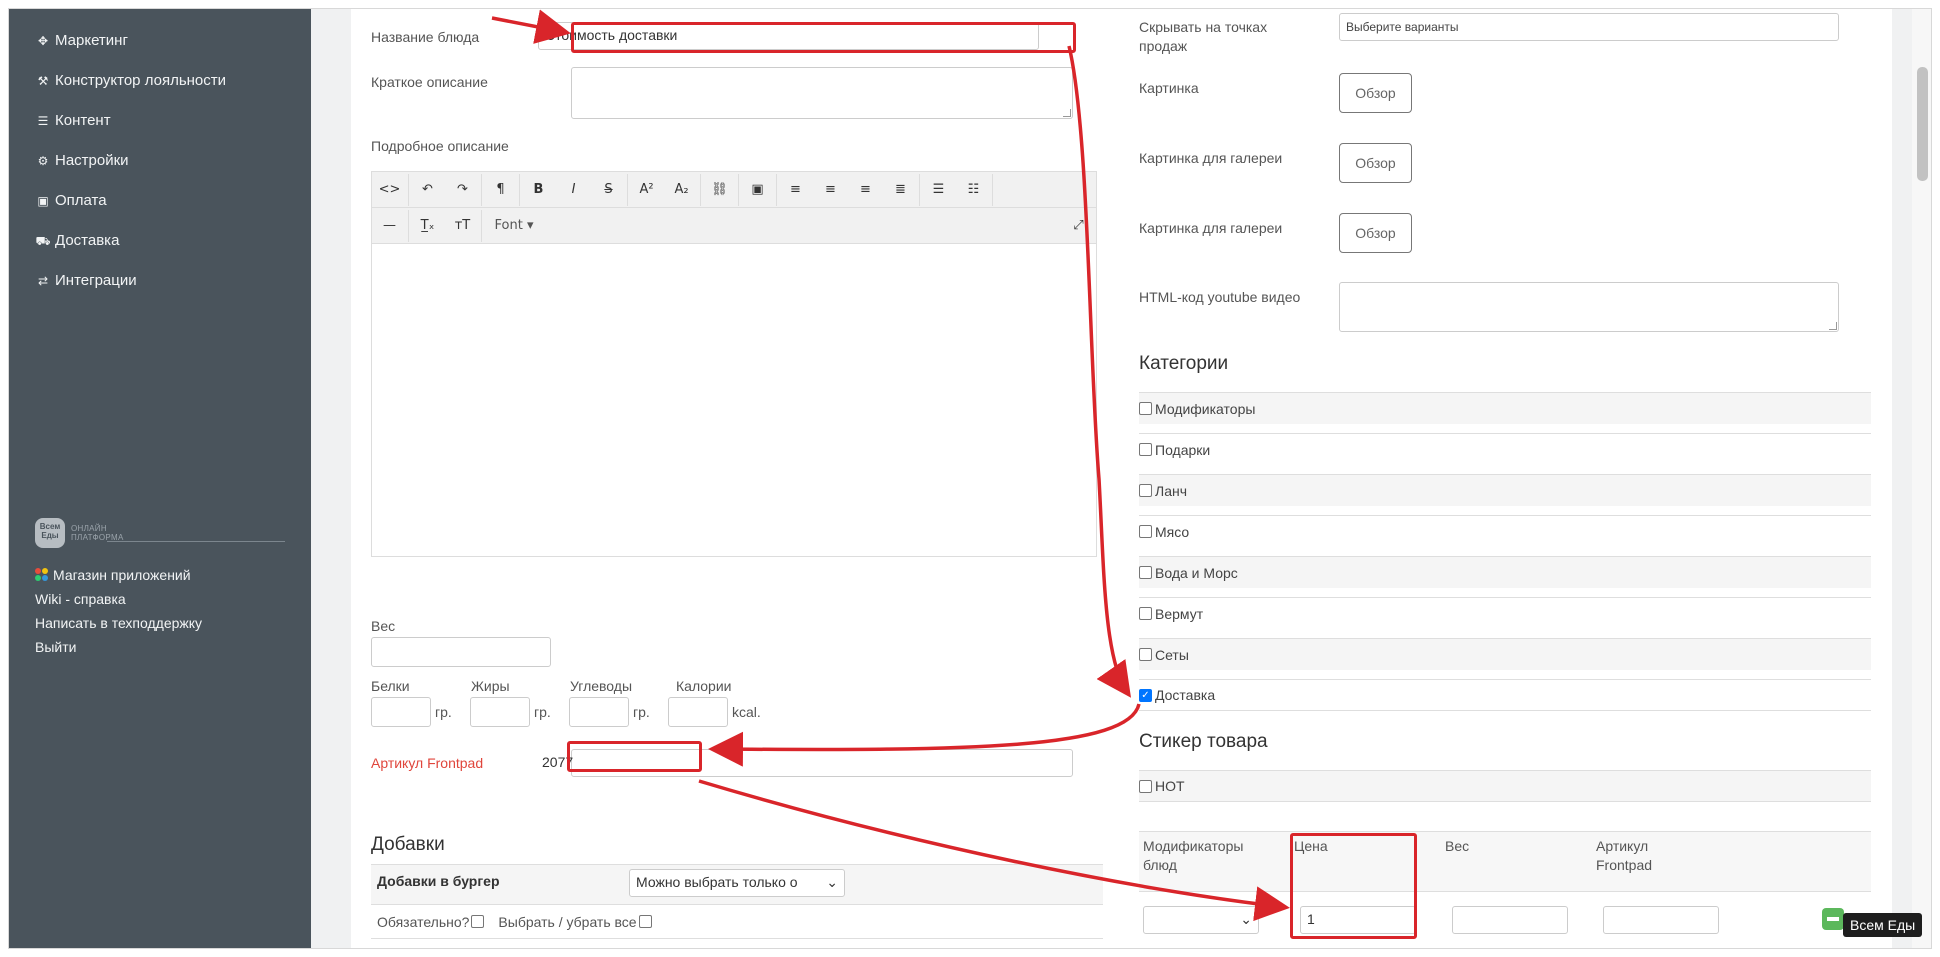 The image size is (1940, 957). What do you see at coordinates (478, 921) in the screenshot?
I see `required-checkbox` at bounding box center [478, 921].